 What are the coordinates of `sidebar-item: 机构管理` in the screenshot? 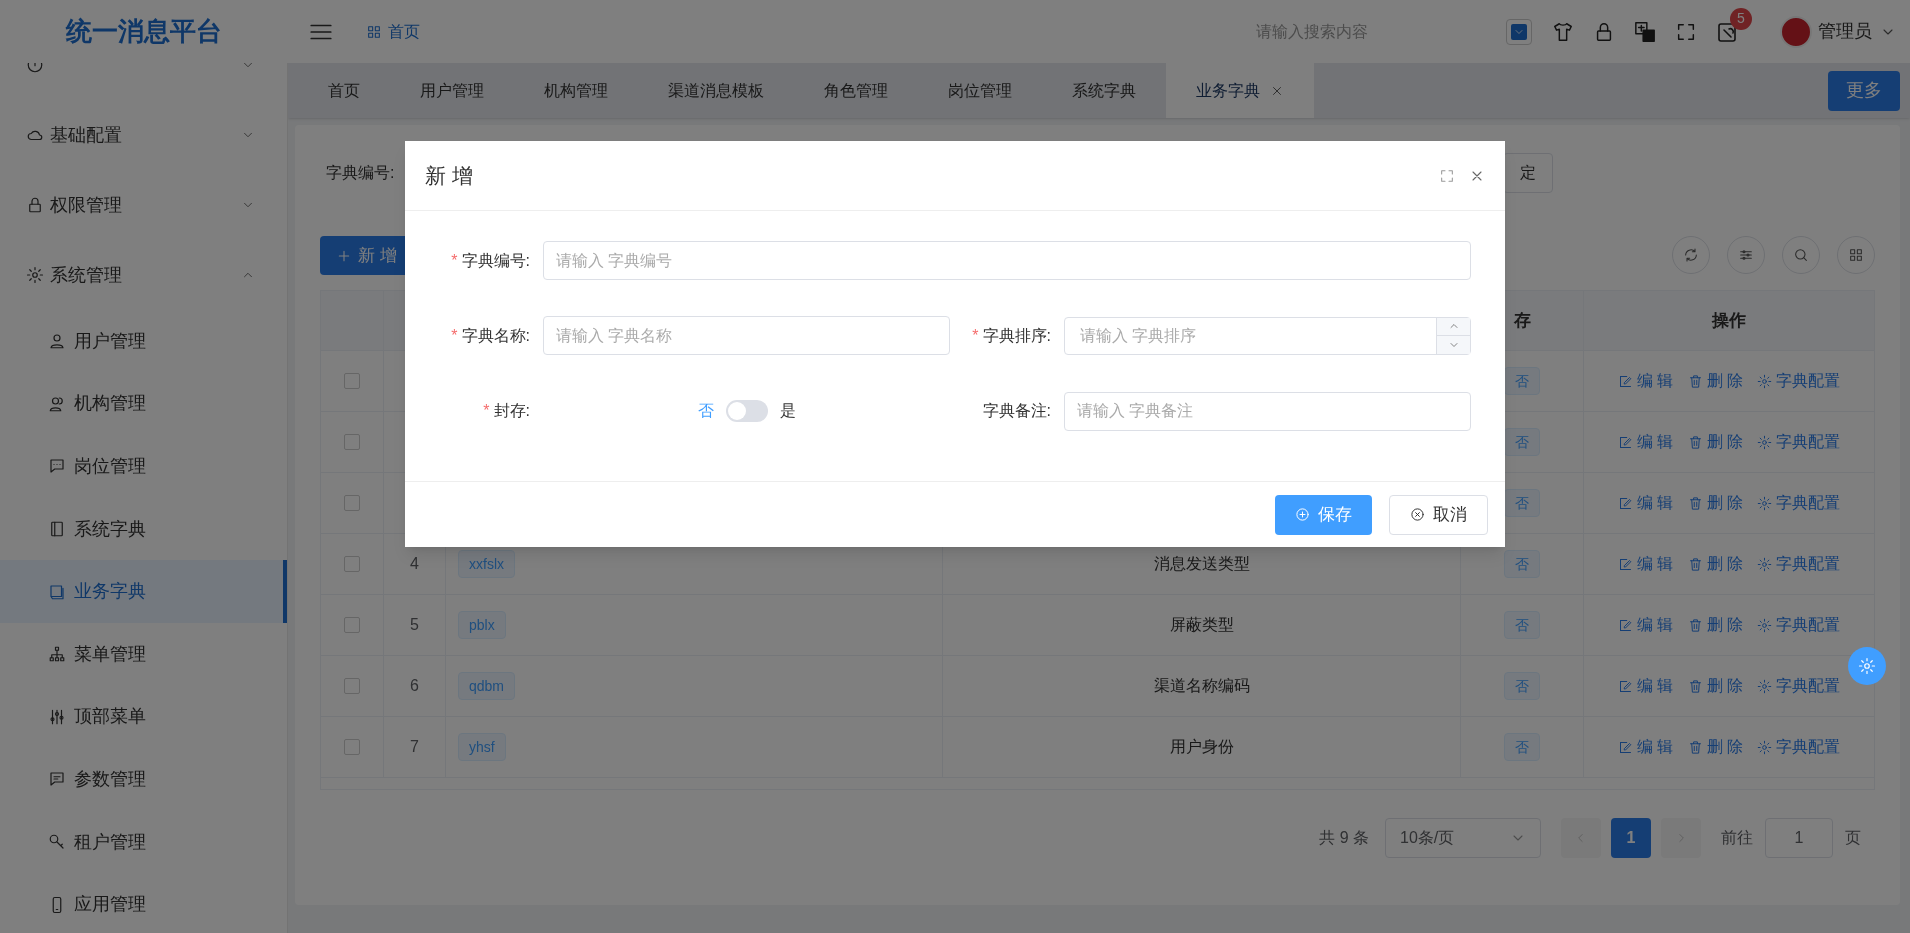 It's located at (143, 404).